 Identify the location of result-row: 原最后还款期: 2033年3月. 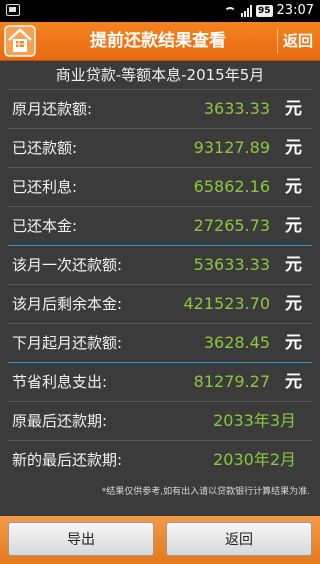
(160, 421).